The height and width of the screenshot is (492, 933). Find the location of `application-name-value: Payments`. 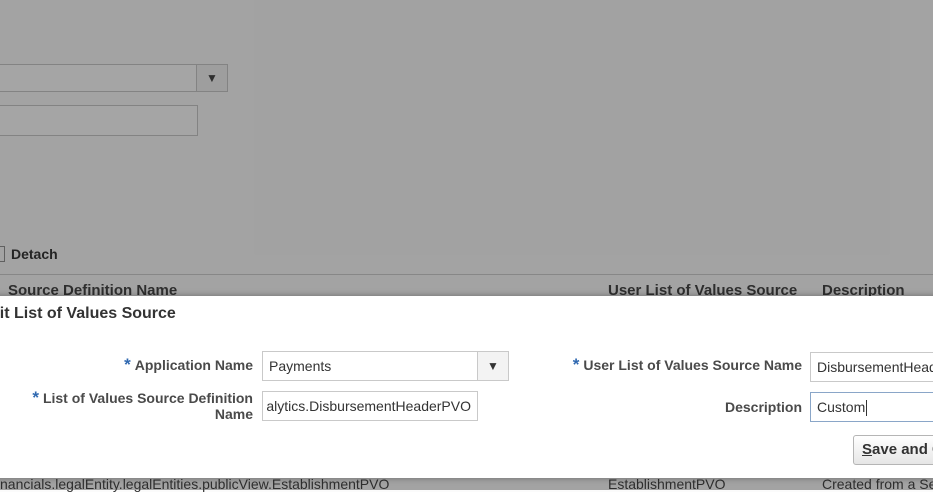

application-name-value: Payments is located at coordinates (300, 366).